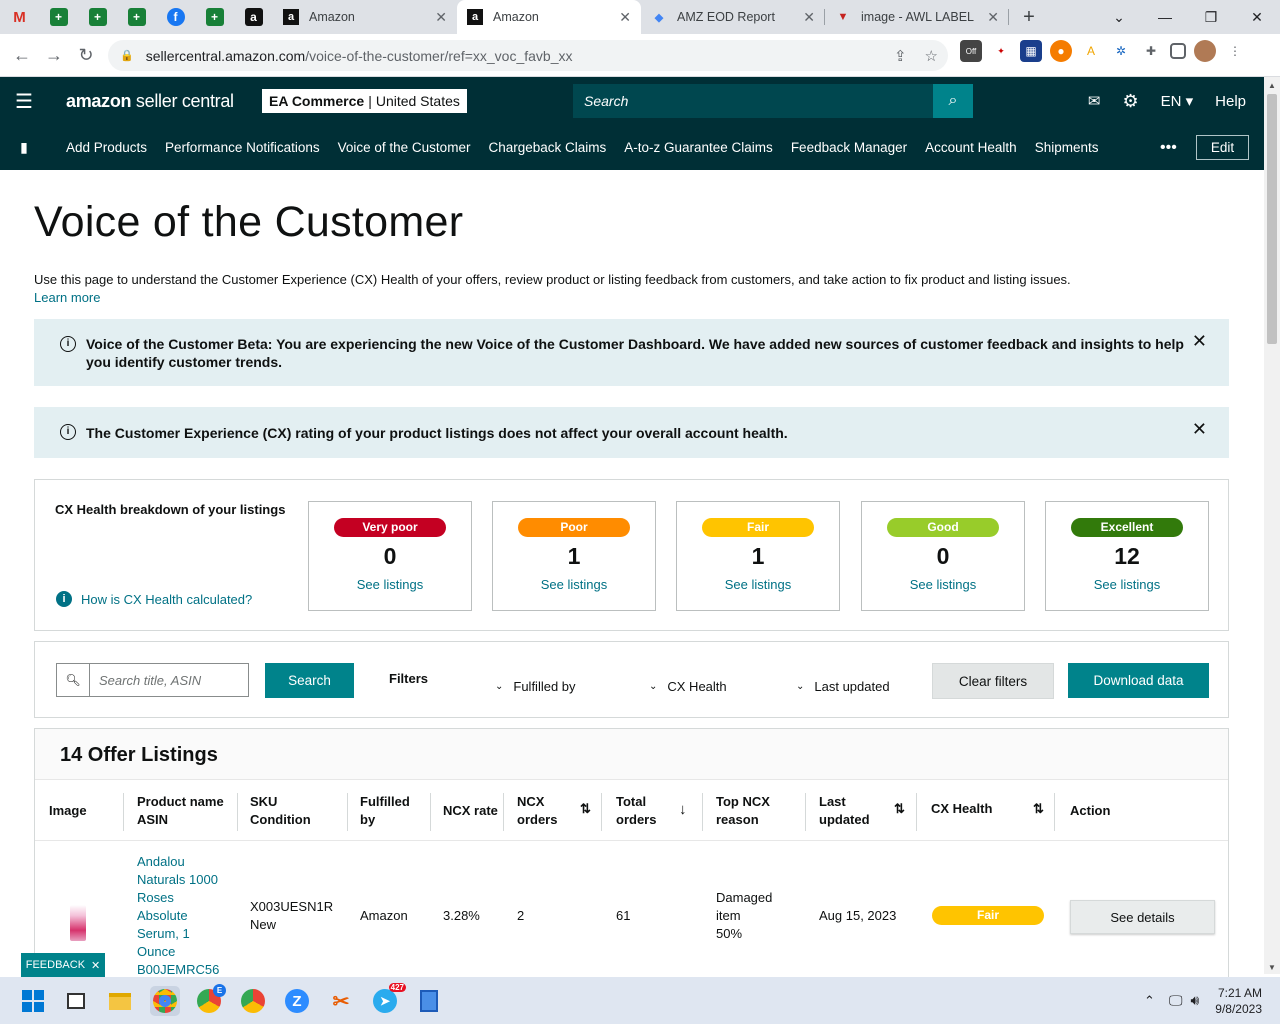 The width and height of the screenshot is (1280, 1024). I want to click on col-ncx-rate: NCX rate, so click(470, 811).